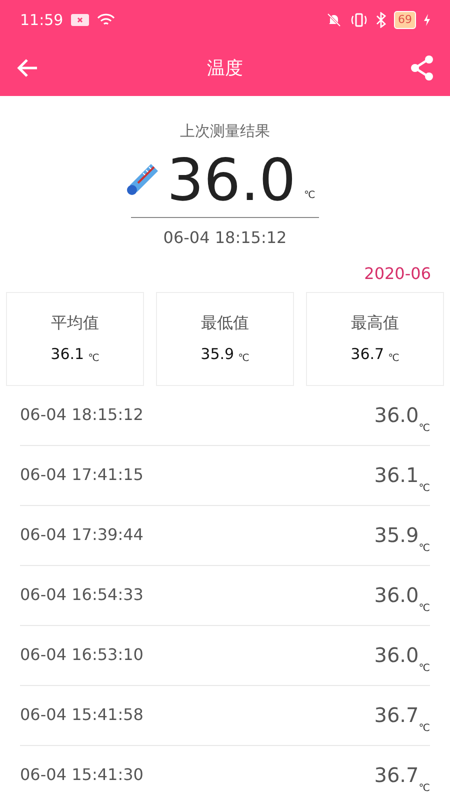  Describe the element at coordinates (225, 237) in the screenshot. I see `measure-time: 06-04 18:15:12` at that location.